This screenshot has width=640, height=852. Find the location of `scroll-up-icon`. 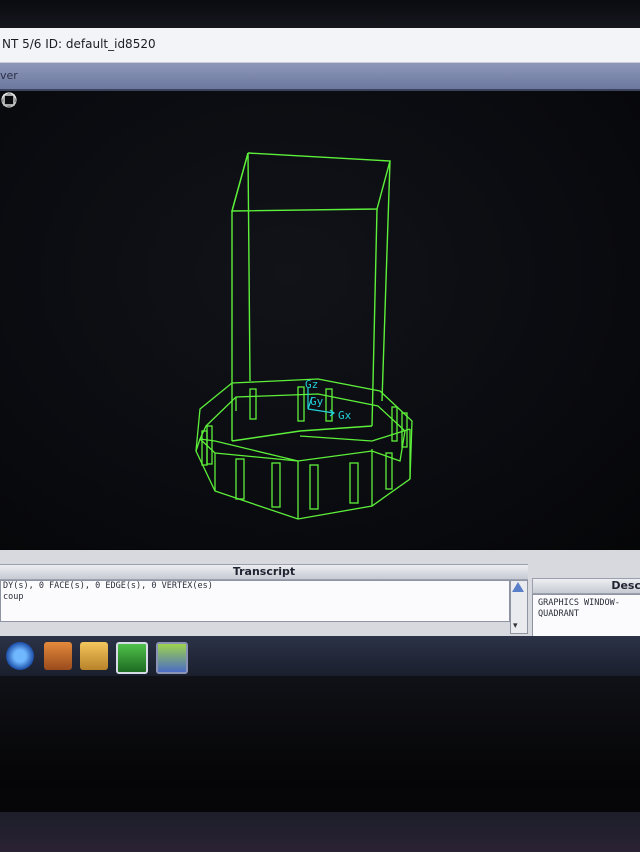

scroll-up-icon is located at coordinates (518, 587).